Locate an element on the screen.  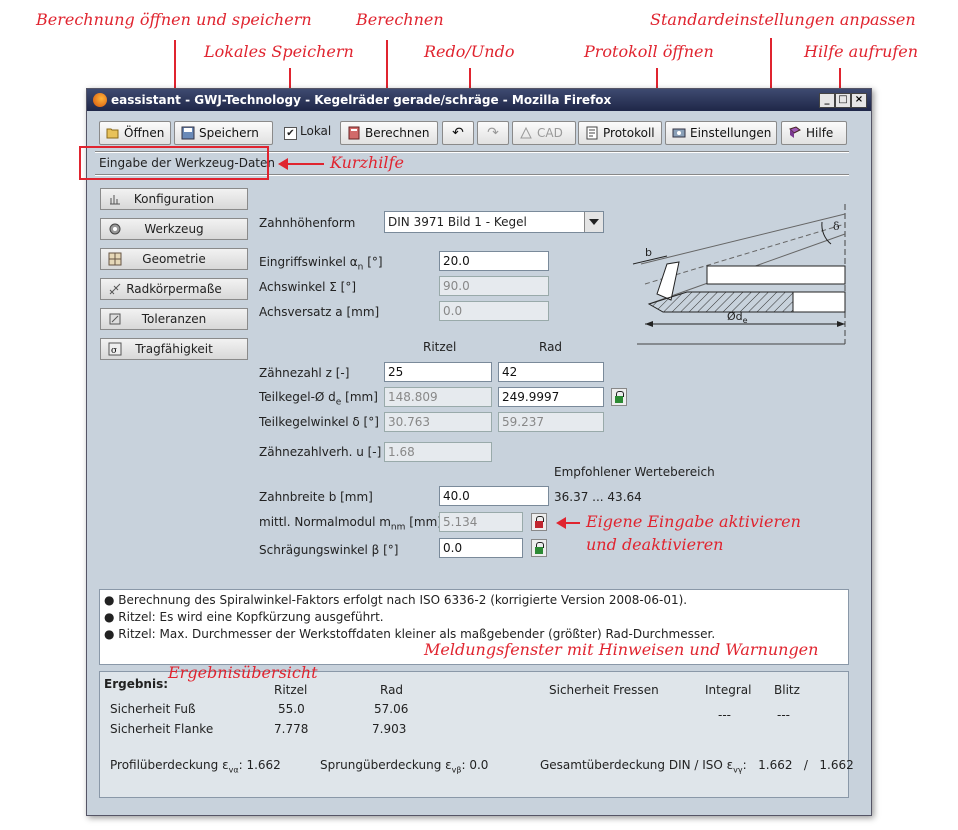
redo-button: ↷ is located at coordinates (493, 133).